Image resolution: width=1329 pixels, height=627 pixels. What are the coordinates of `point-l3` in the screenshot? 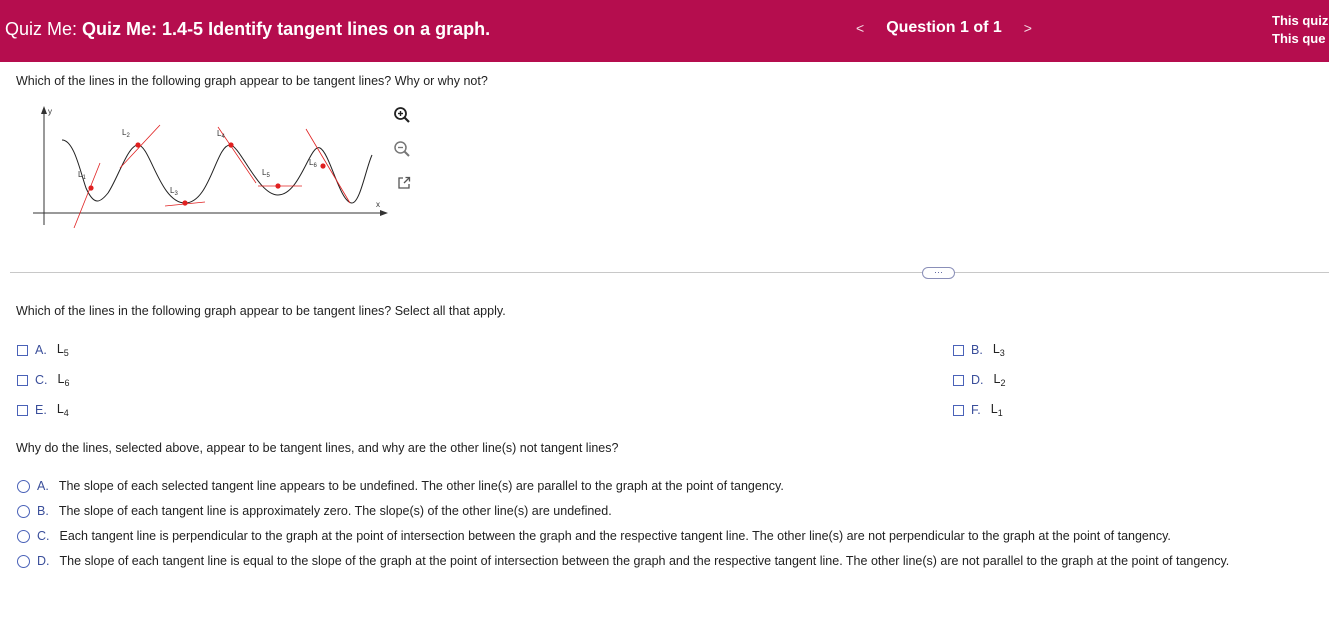 It's located at (185, 203).